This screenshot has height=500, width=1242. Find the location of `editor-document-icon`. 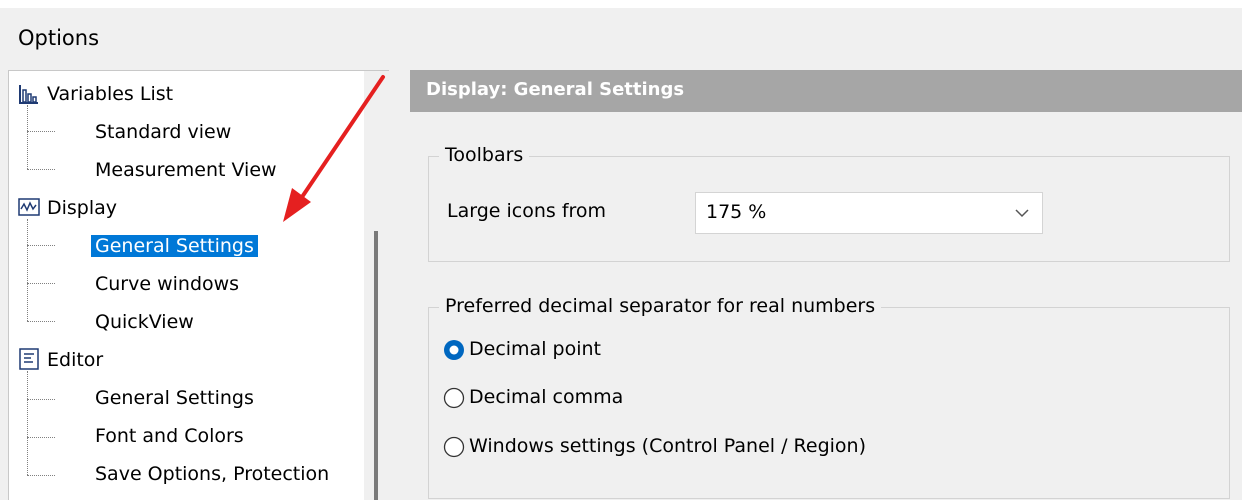

editor-document-icon is located at coordinates (29, 359).